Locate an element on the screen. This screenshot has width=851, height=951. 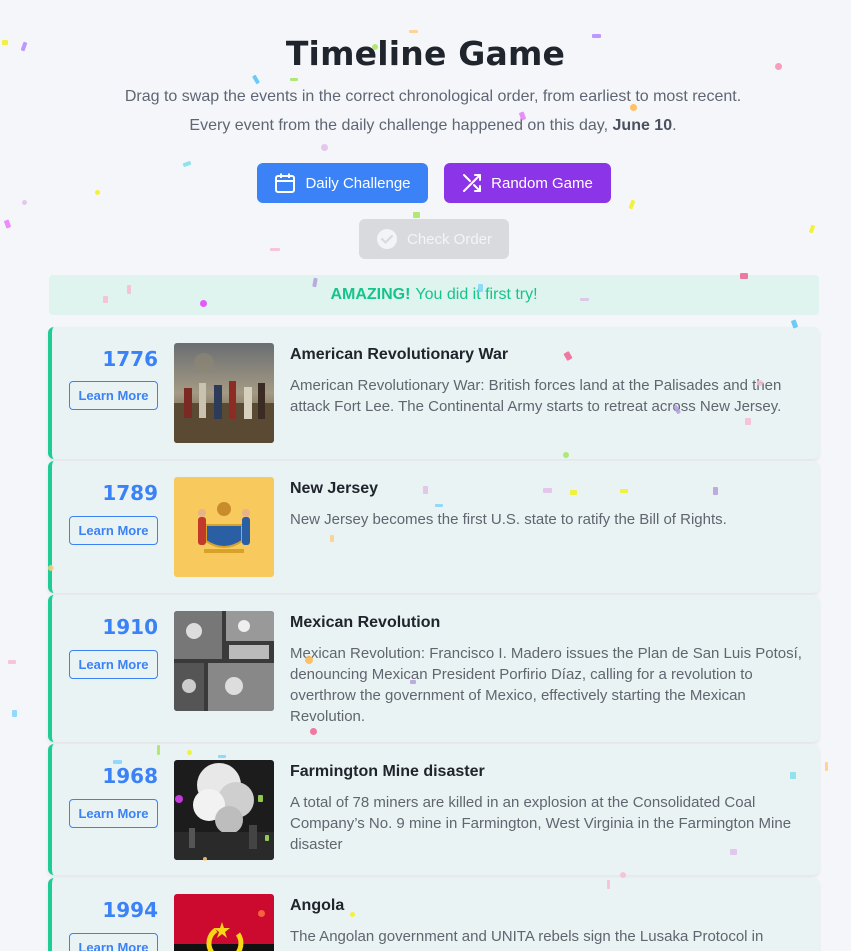
check-order-label: Check Order is located at coordinates (449, 239).